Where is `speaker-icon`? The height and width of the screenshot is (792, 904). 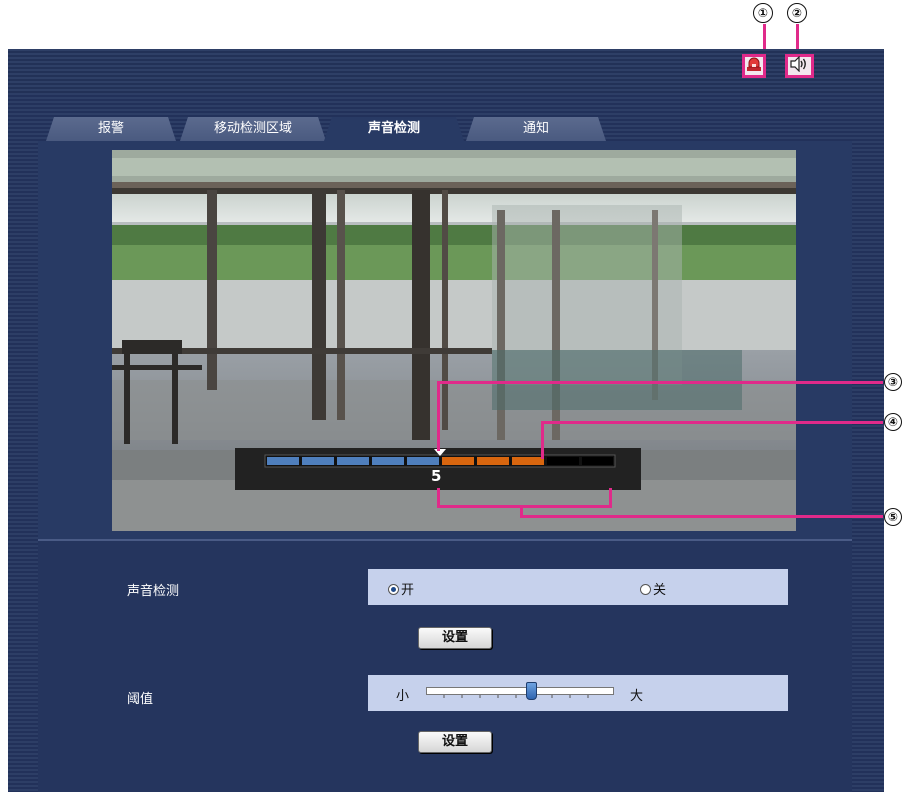 speaker-icon is located at coordinates (799, 65).